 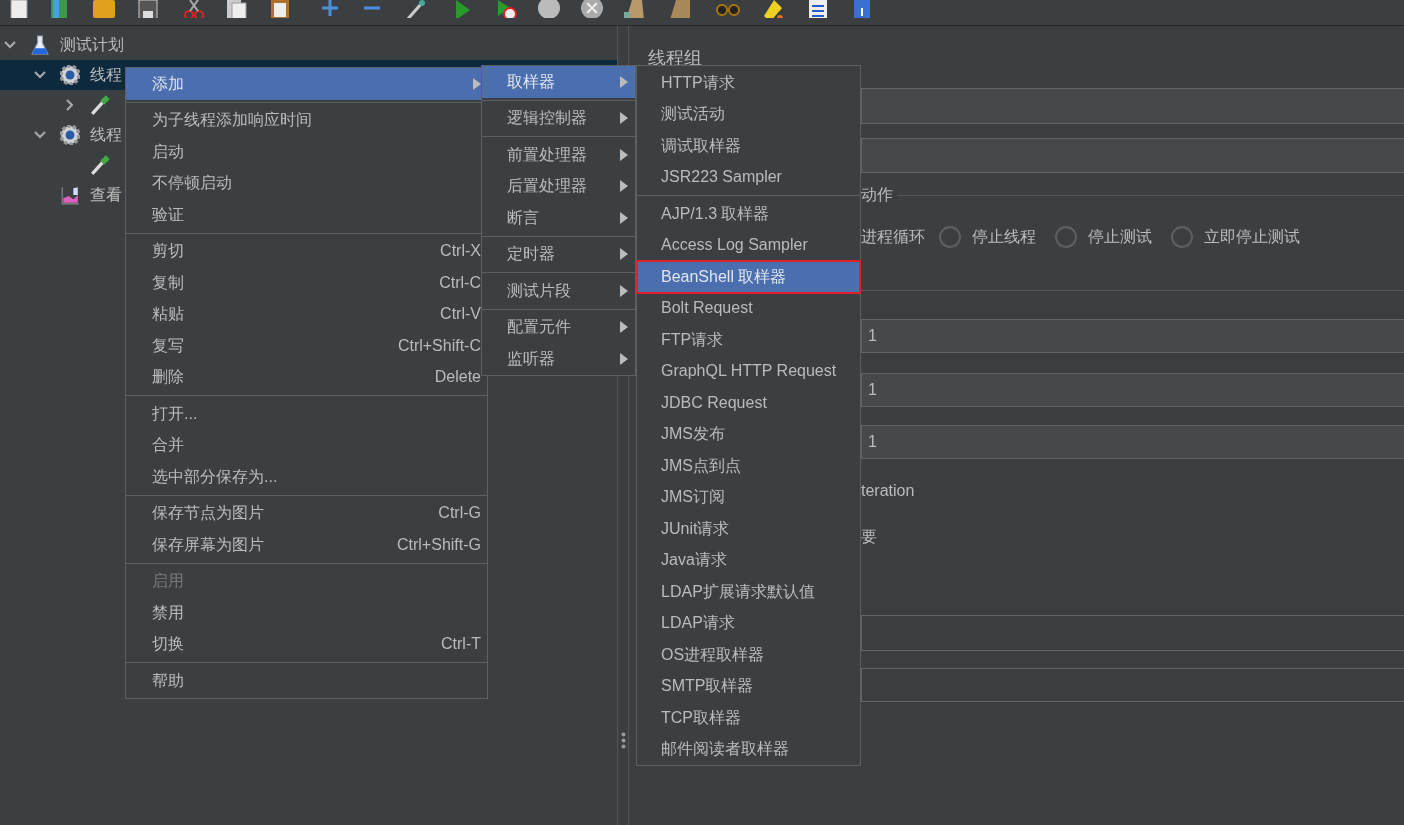 What do you see at coordinates (818, 9) in the screenshot?
I see `list-icon` at bounding box center [818, 9].